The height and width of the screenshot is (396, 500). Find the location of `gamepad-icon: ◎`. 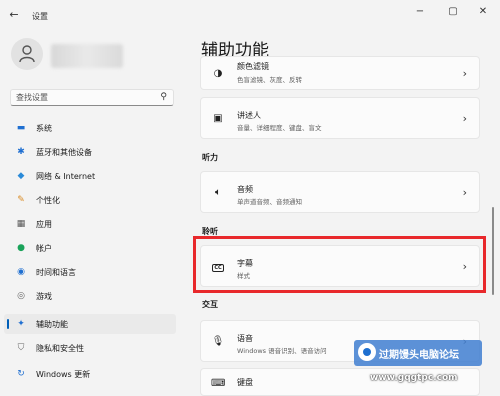

gamepad-icon: ◎ is located at coordinates (21, 296).